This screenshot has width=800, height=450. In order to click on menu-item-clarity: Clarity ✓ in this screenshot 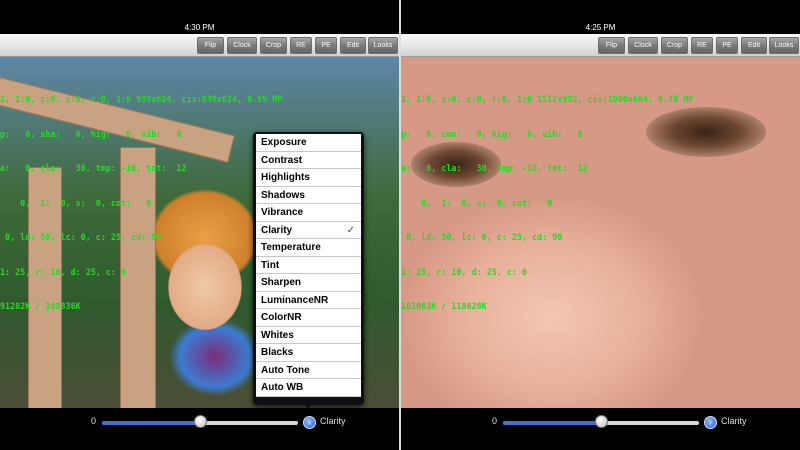, I will do `click(308, 230)`.